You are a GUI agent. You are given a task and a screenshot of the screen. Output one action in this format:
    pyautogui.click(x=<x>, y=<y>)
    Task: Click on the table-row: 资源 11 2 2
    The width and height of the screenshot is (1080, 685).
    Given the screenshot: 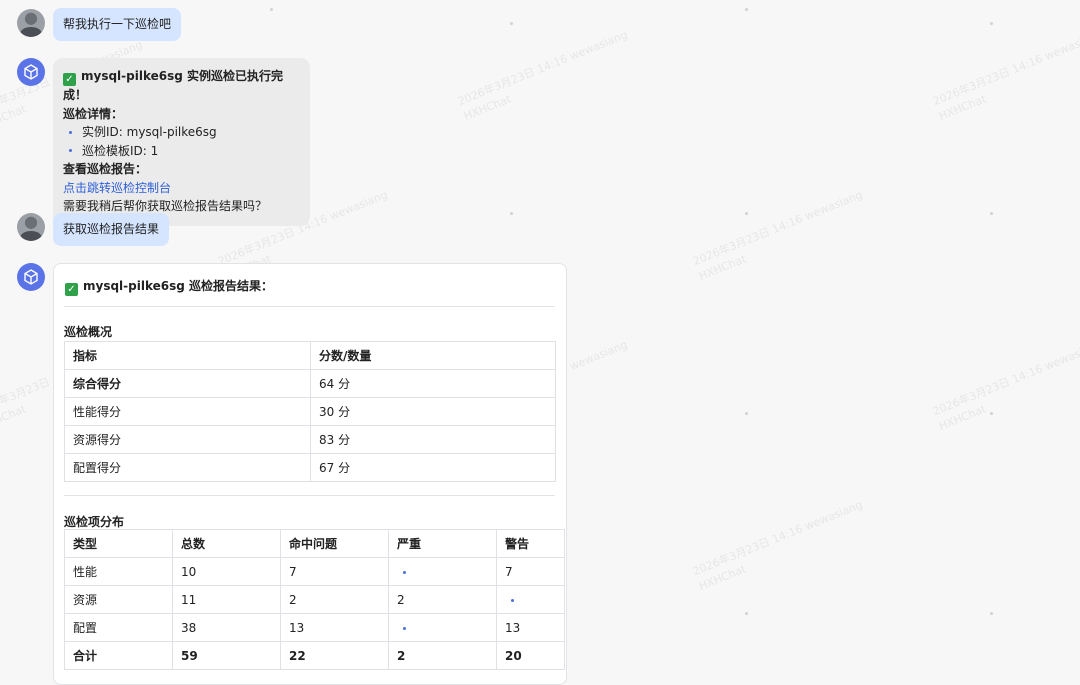 What is the action you would take?
    pyautogui.click(x=314, y=599)
    